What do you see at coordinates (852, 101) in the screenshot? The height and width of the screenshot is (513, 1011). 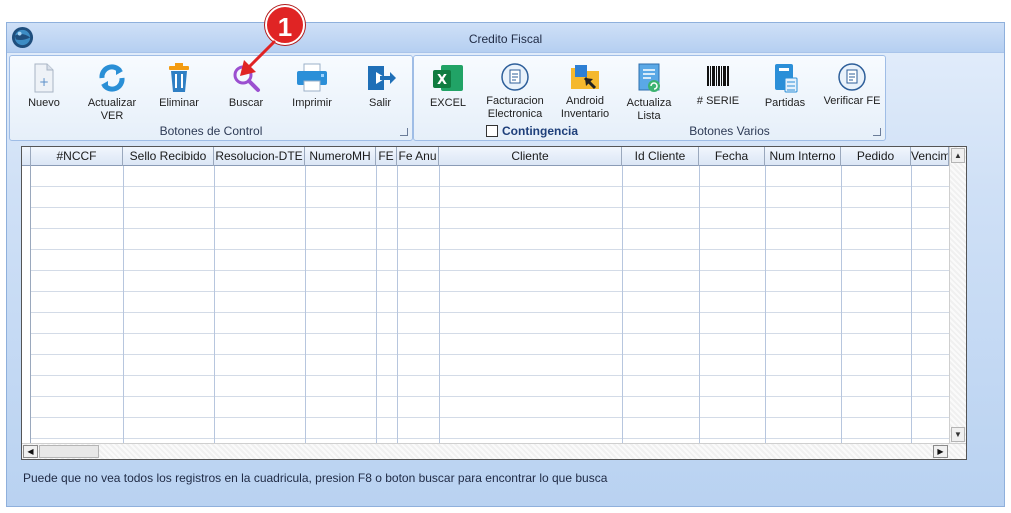 I see `verificar-fe-label: Verificar FE` at bounding box center [852, 101].